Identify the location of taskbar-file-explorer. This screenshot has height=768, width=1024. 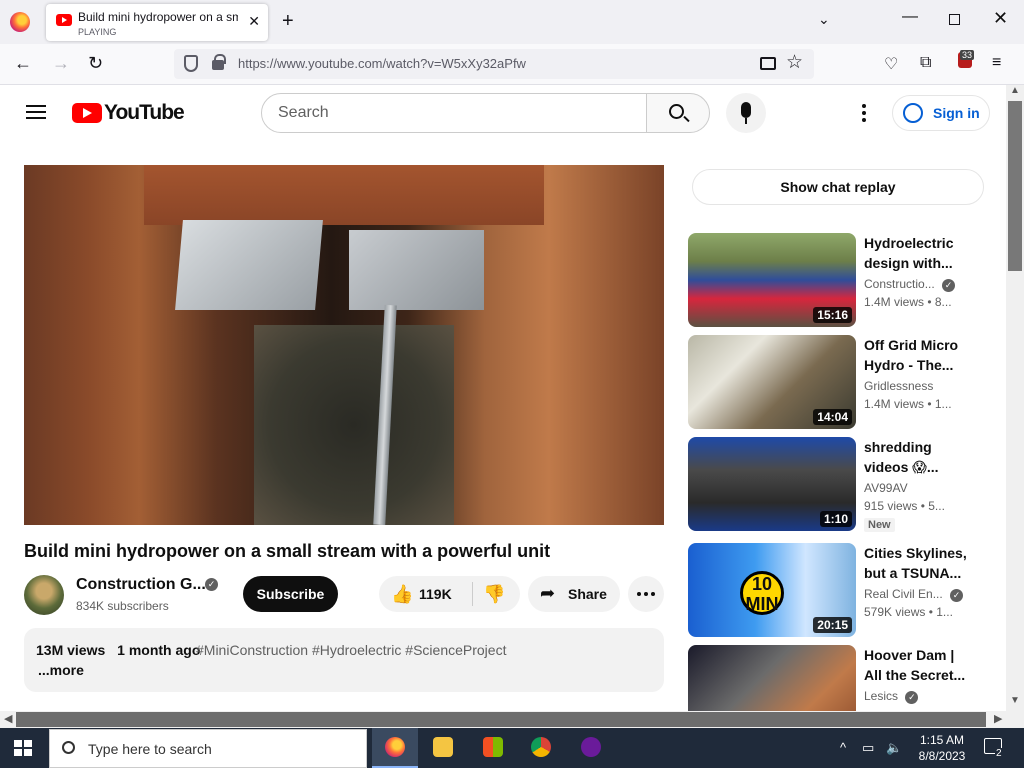
(443, 748).